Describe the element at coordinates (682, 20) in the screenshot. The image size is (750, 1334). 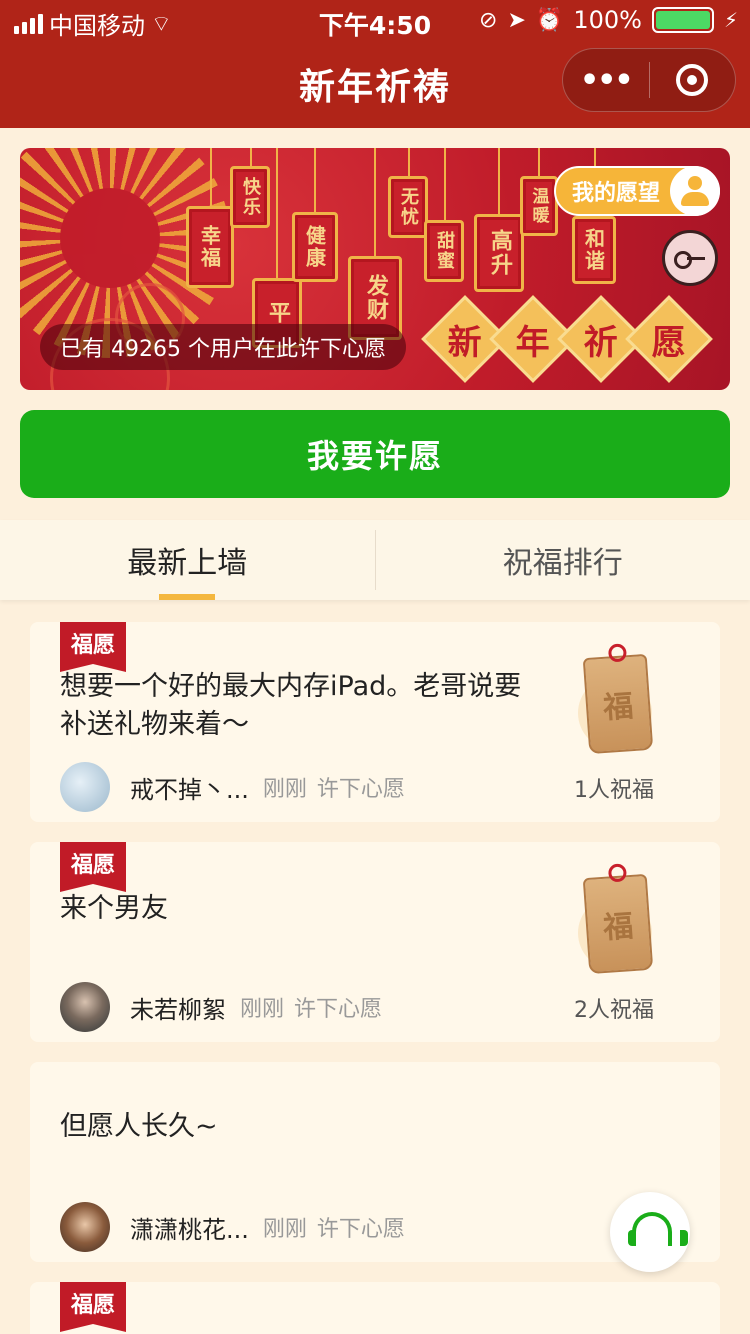
I see `battery-icon` at that location.